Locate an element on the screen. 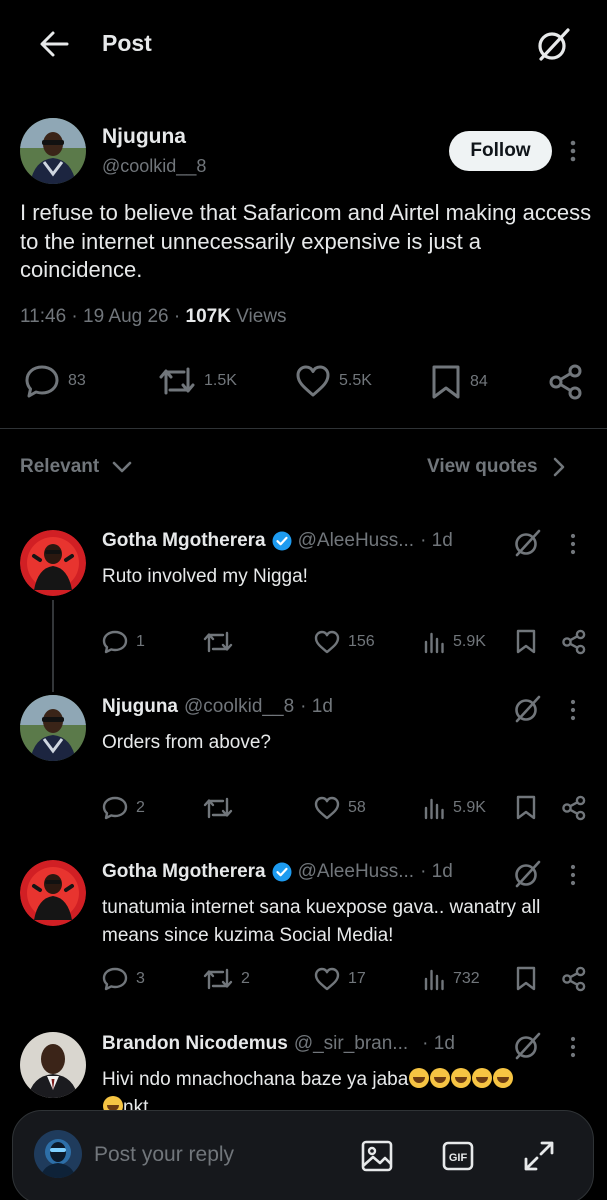 The width and height of the screenshot is (607, 1200). bookmark-action: 84 is located at coordinates (459, 382).